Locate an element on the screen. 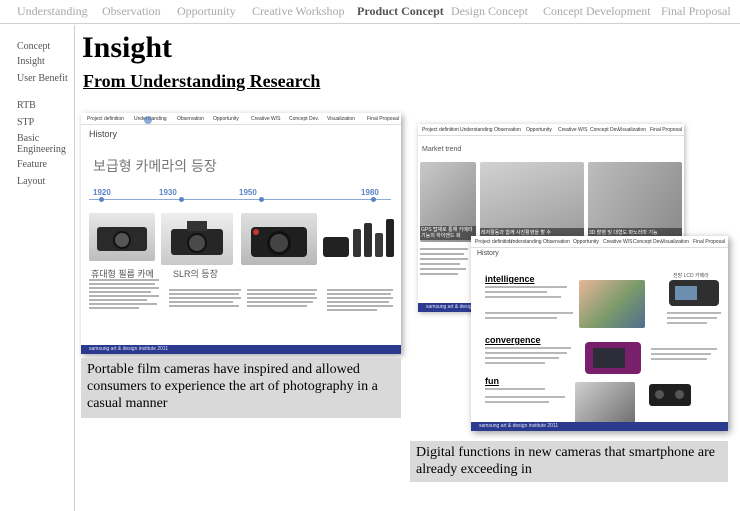  history-korean-title: 보급형 카메라의 등장 is located at coordinates (155, 166).